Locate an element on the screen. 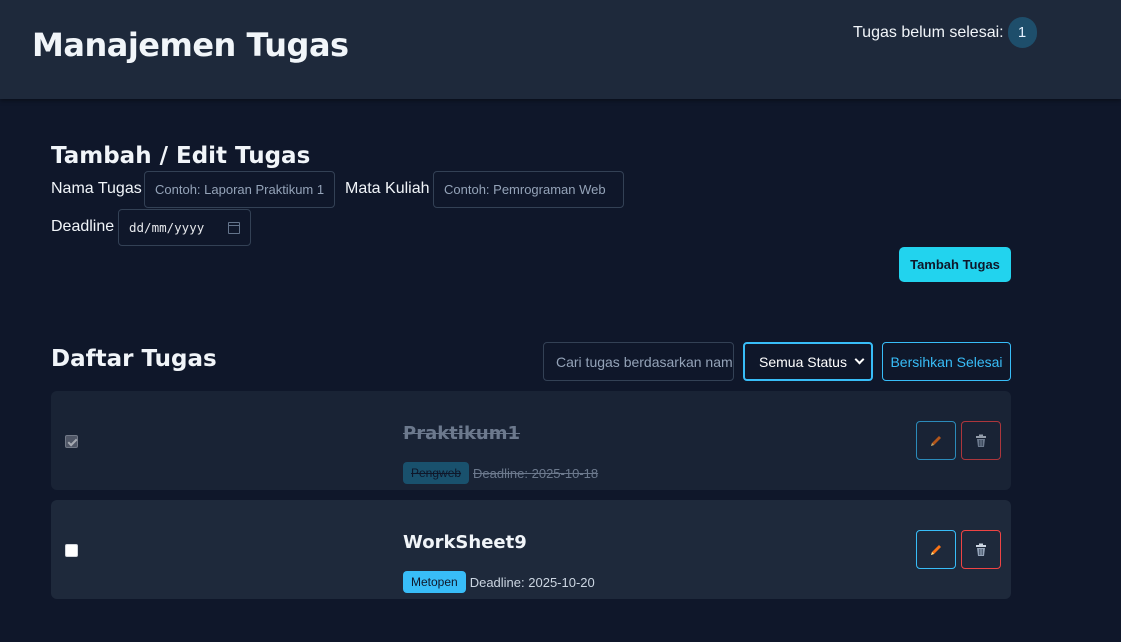 Image resolution: width=1121 pixels, height=642 pixels. task-name: WorkSheet9 is located at coordinates (465, 542).